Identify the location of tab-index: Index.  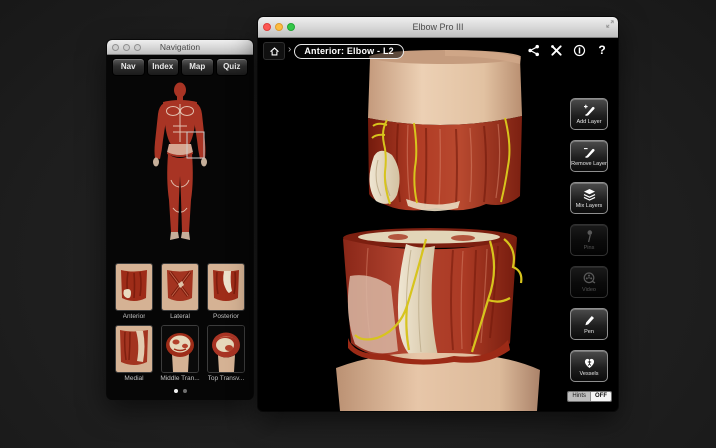
(162, 67).